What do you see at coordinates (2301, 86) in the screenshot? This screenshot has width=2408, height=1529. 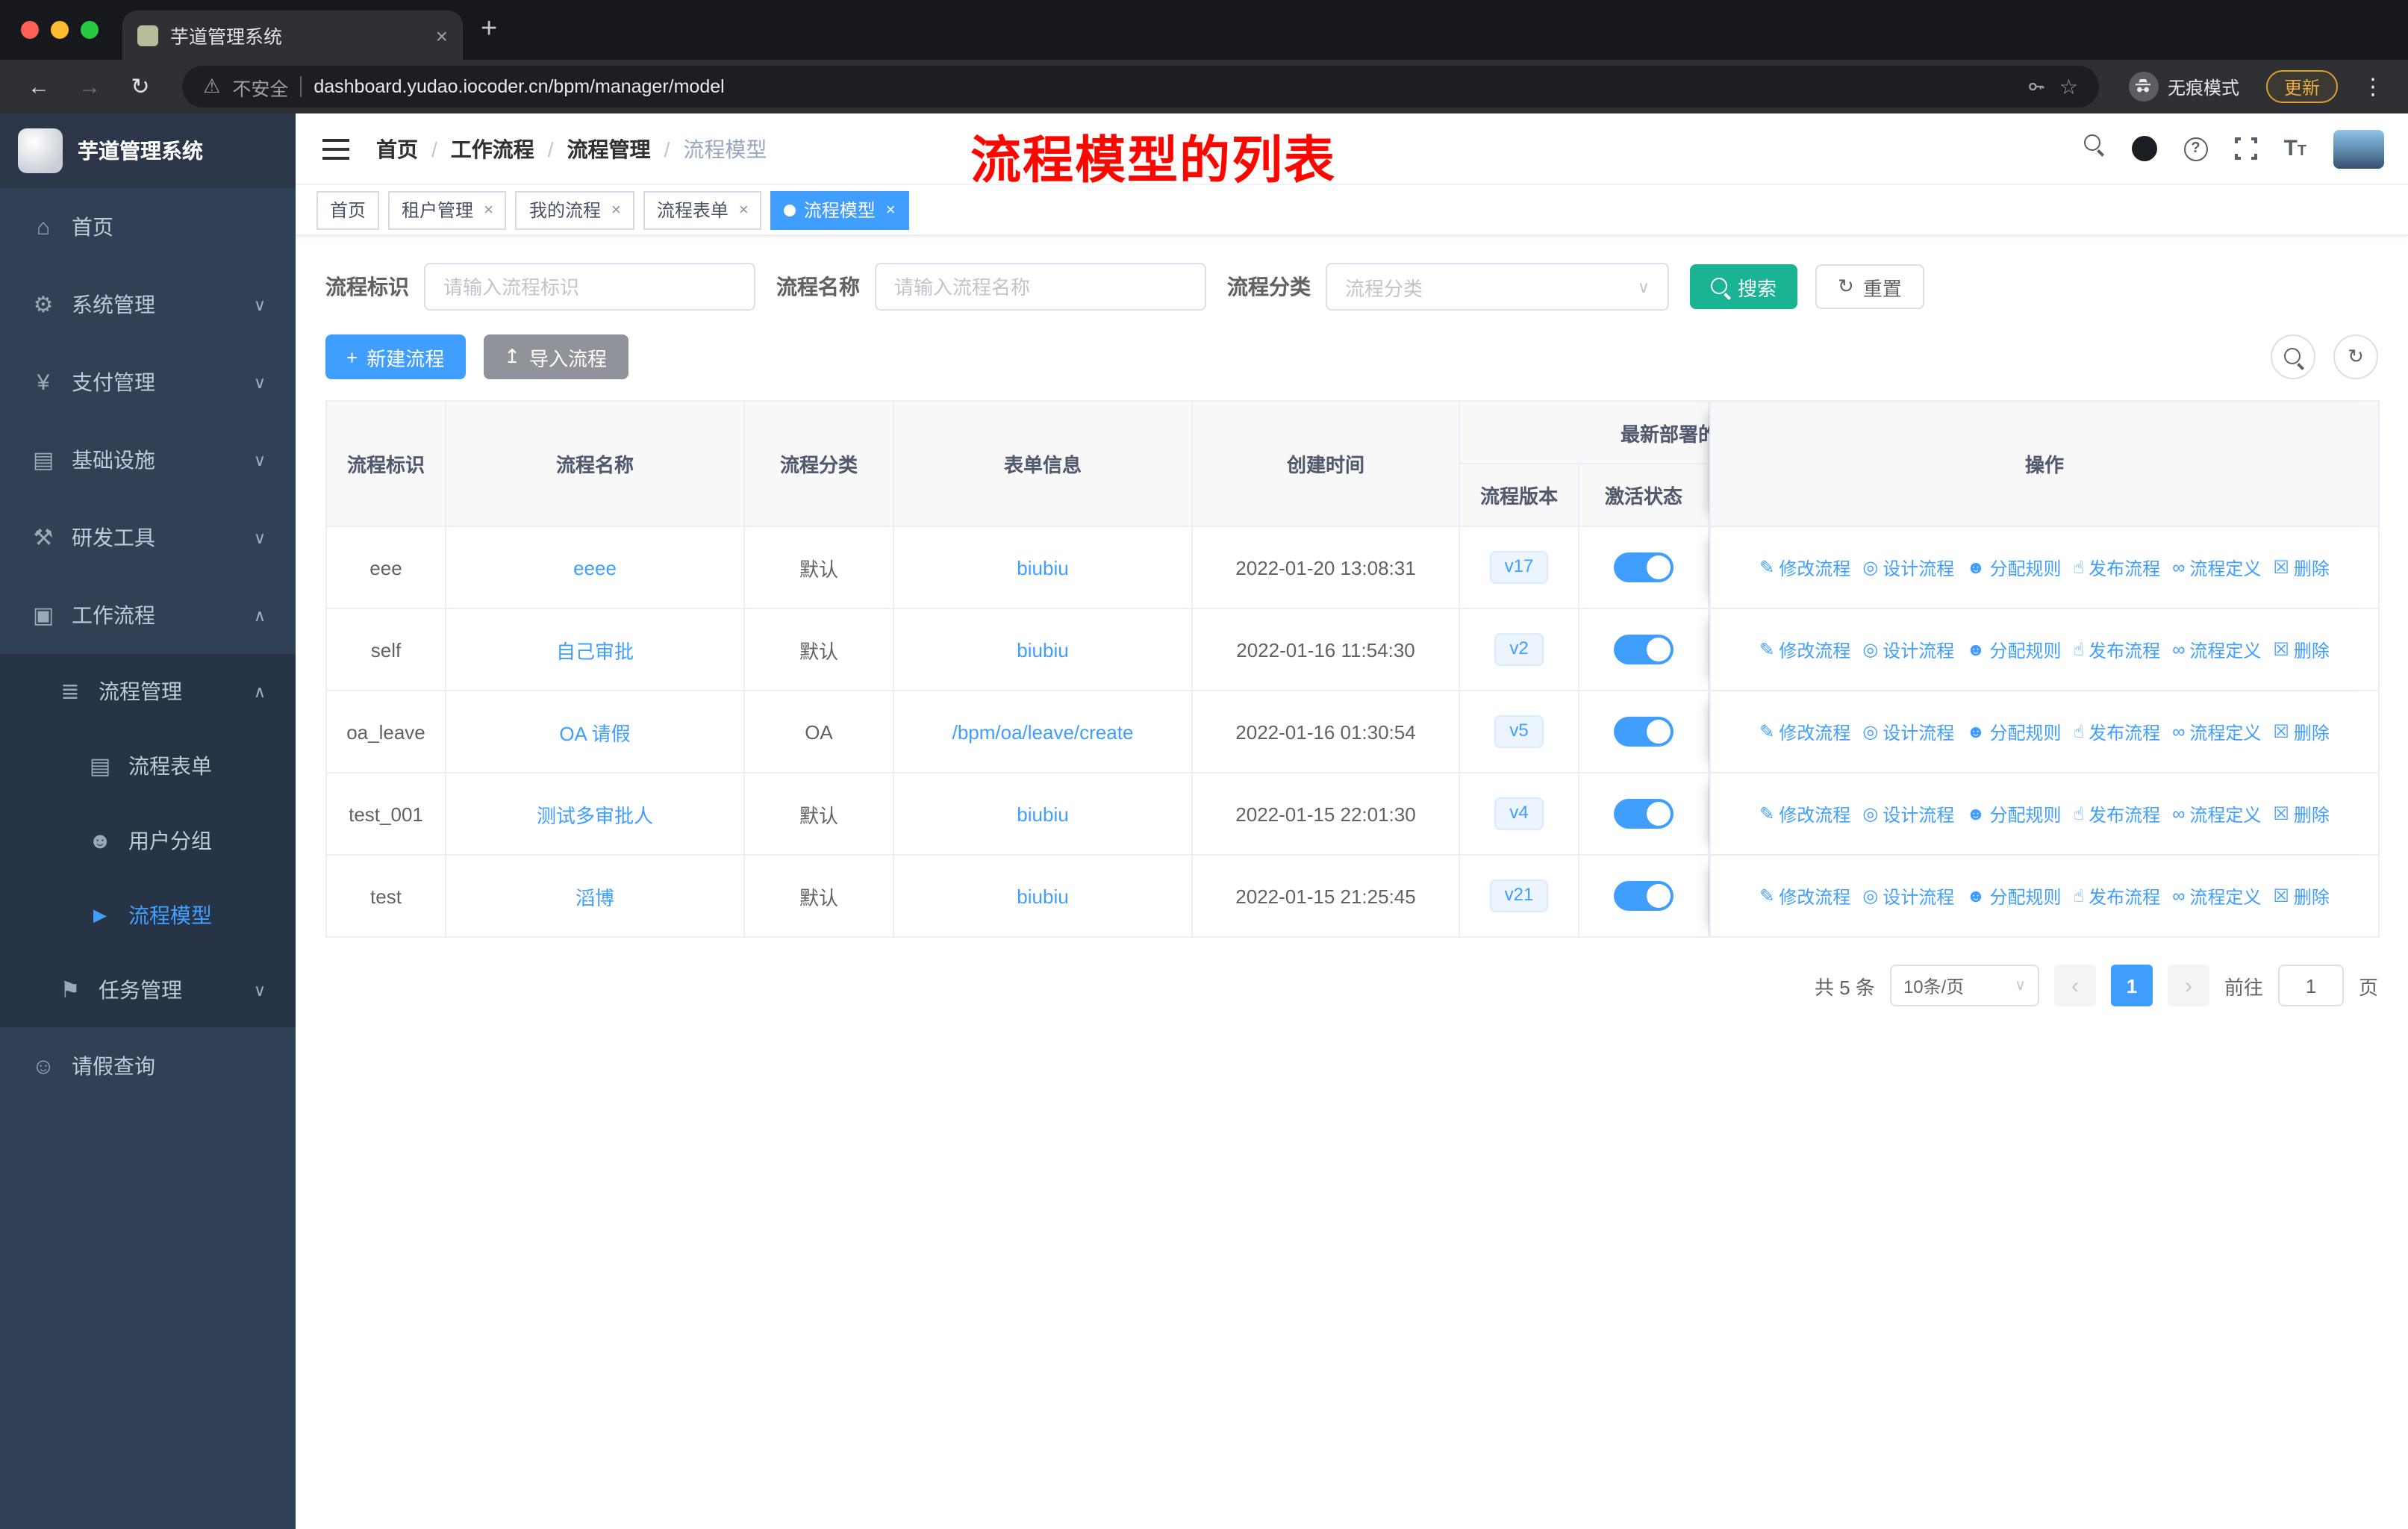 I see `update-button: 更新` at bounding box center [2301, 86].